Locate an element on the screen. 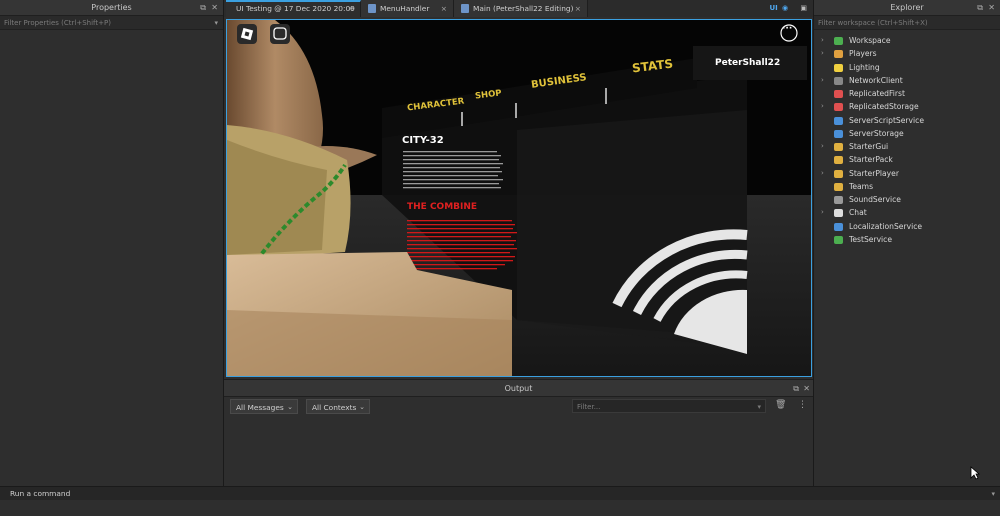 This screenshot has width=1000, height=516. explorer-item-networkclient: › NetworkClient is located at coordinates (907, 80).